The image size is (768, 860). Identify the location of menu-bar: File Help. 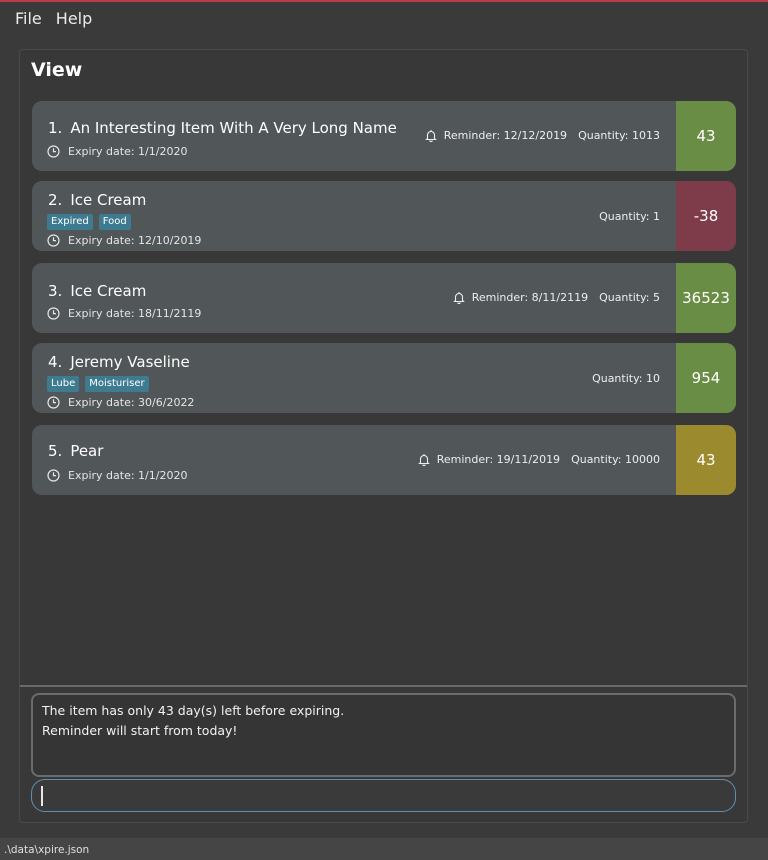
(384, 18).